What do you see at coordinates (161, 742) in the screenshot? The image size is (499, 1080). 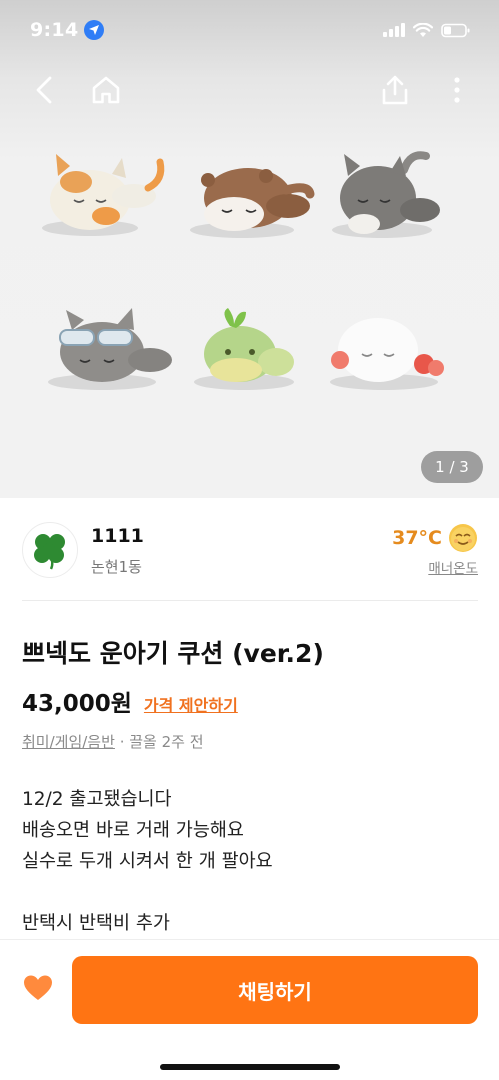 I see `bump-time: · 끌올 2주 전` at bounding box center [161, 742].